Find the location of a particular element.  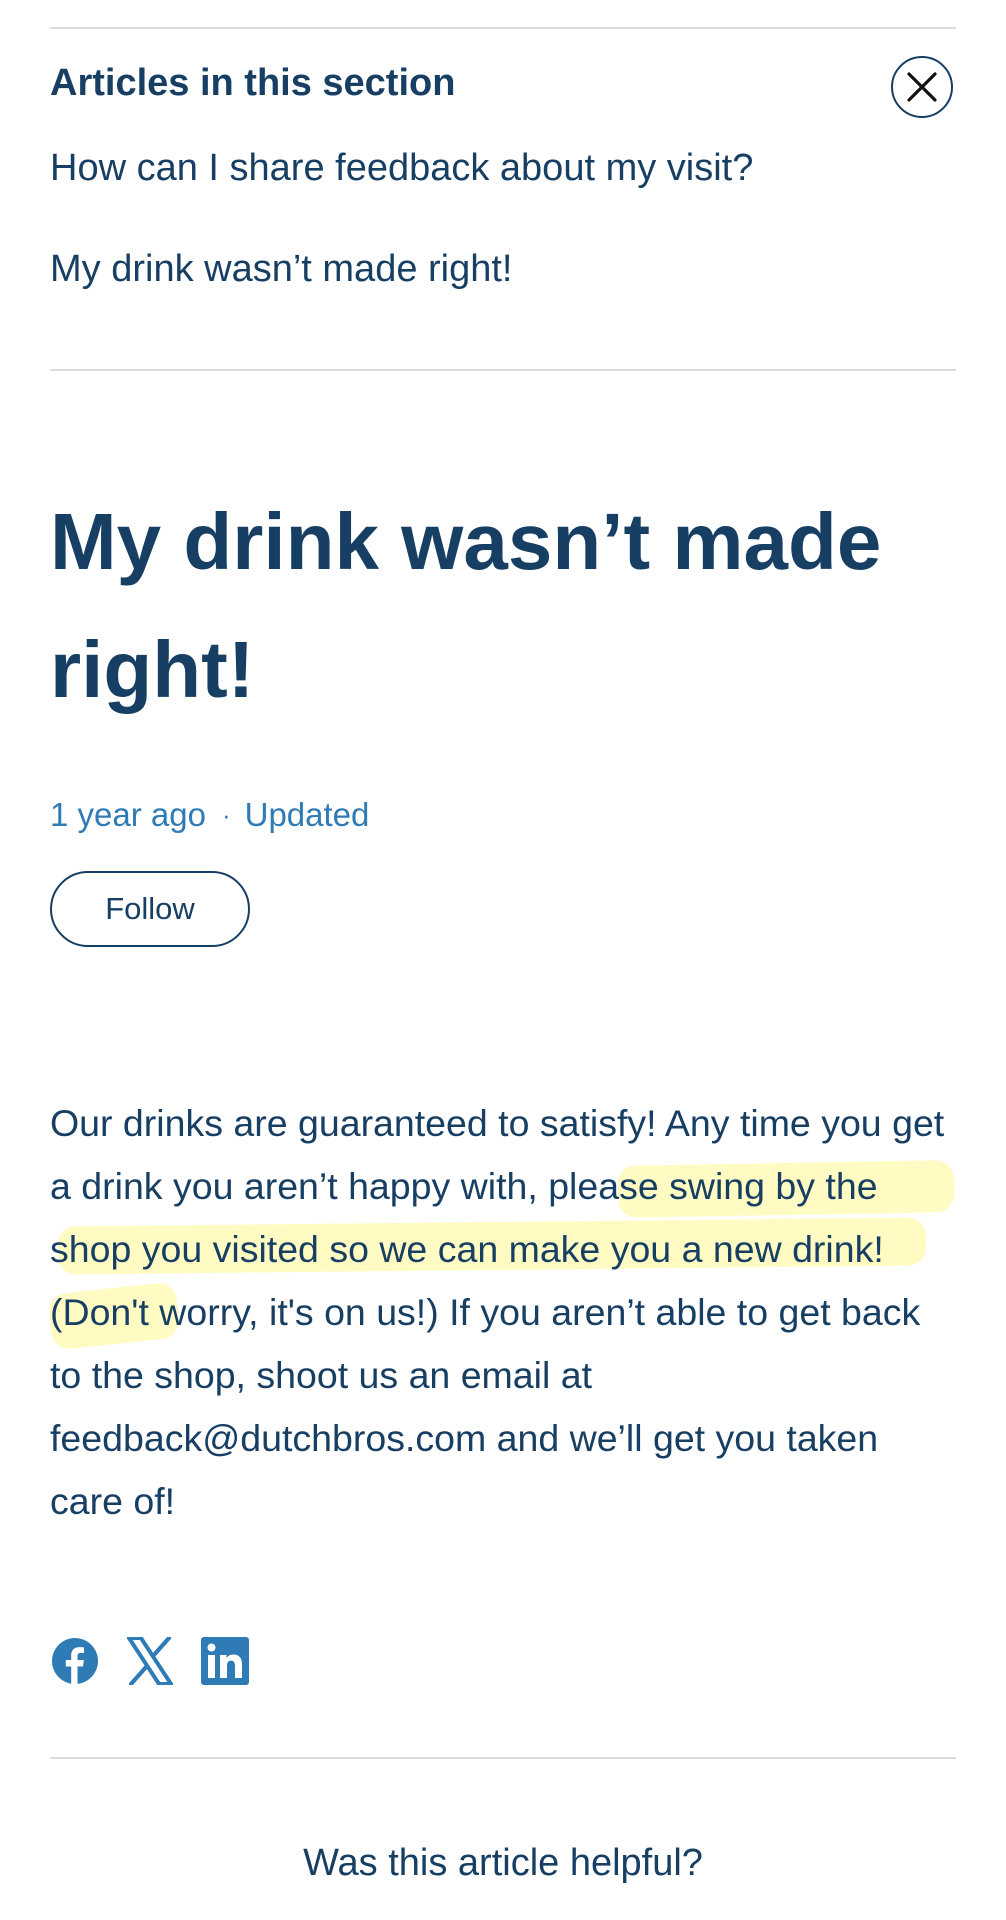

share-linkedin-link is located at coordinates (225, 1661).